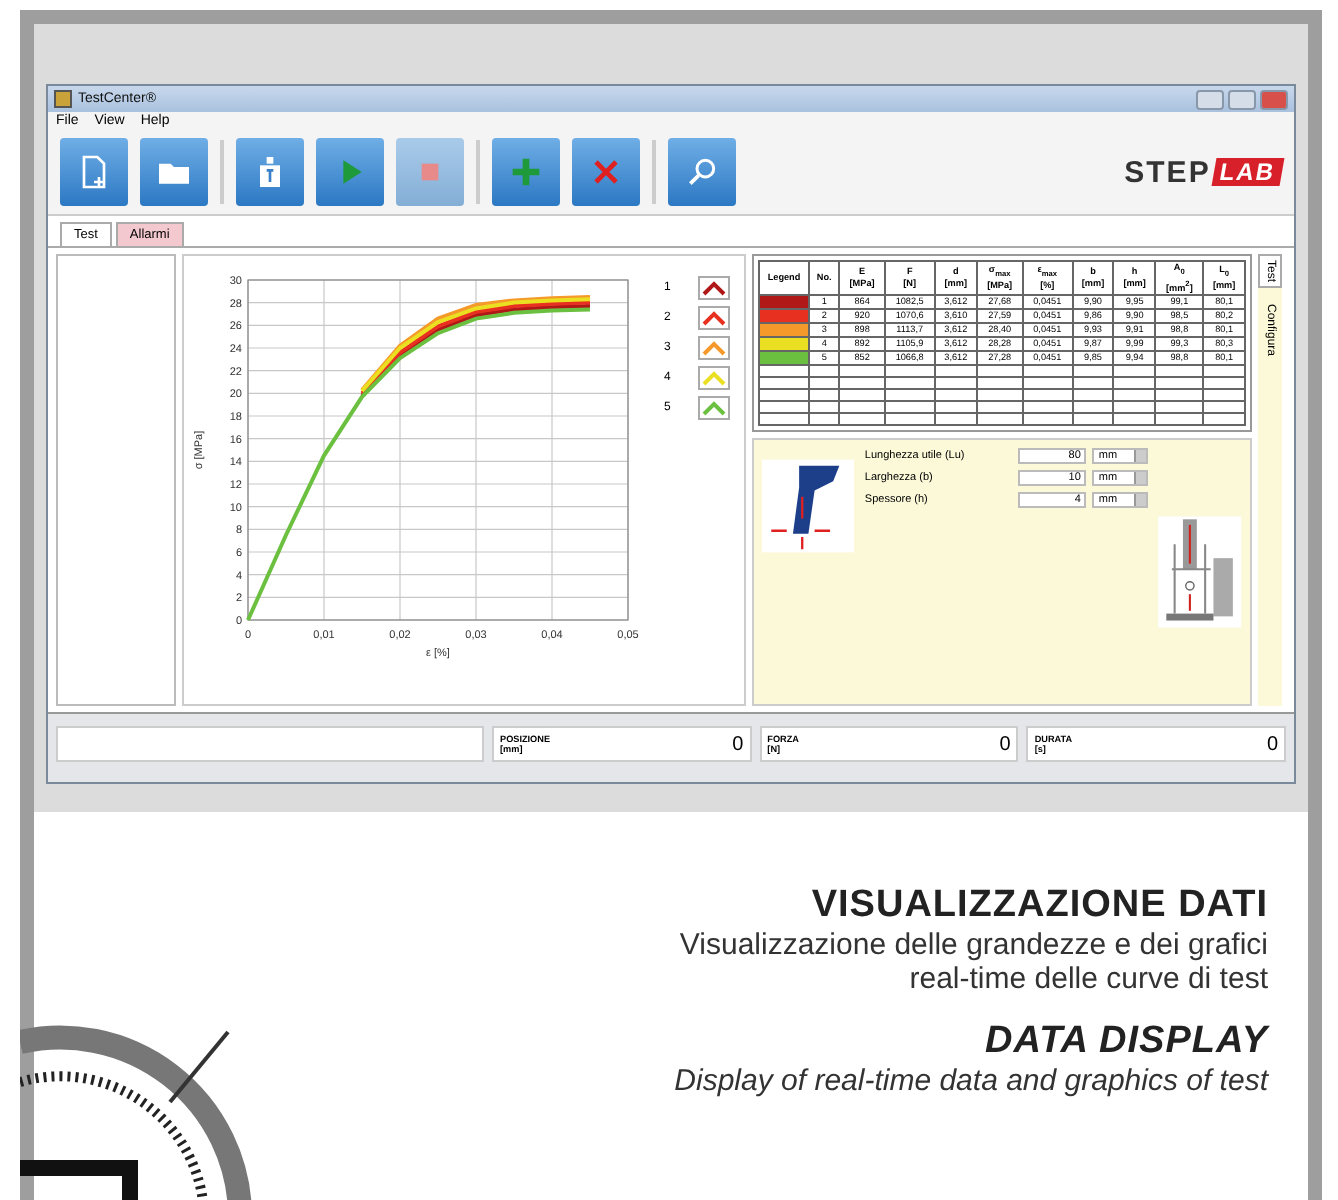  I want to click on section-title: VISUALIZZAZIONE DATI, so click(1038, 906).